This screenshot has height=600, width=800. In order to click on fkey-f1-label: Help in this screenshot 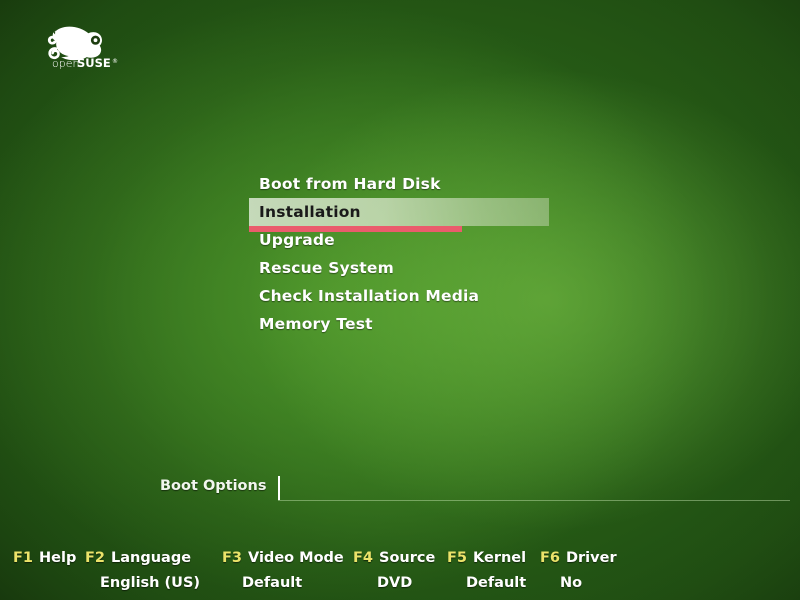, I will do `click(58, 558)`.